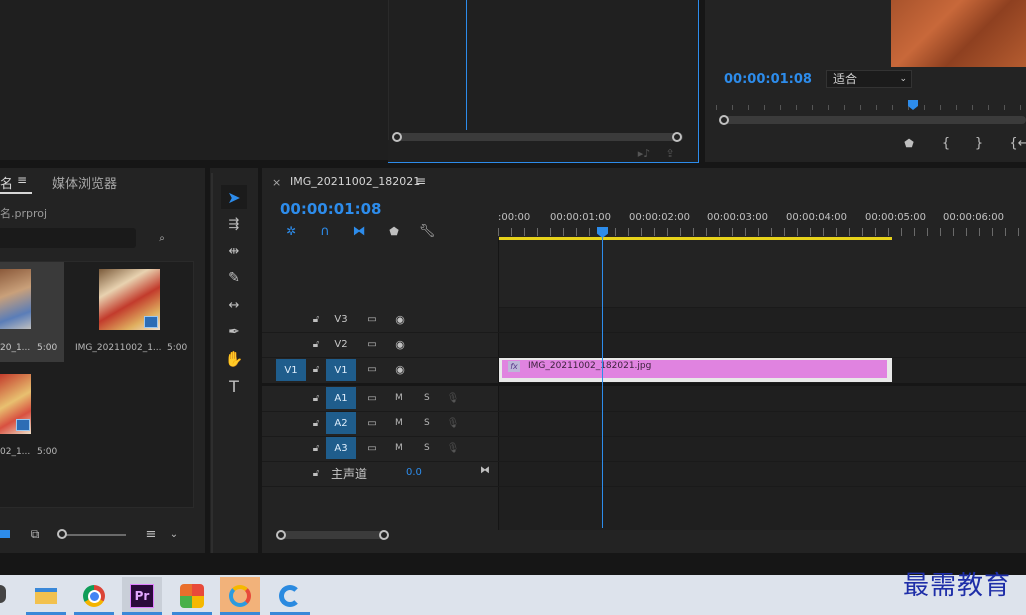 The width and height of the screenshot is (1026, 615). I want to click on premiere-label: Pr, so click(142, 596).